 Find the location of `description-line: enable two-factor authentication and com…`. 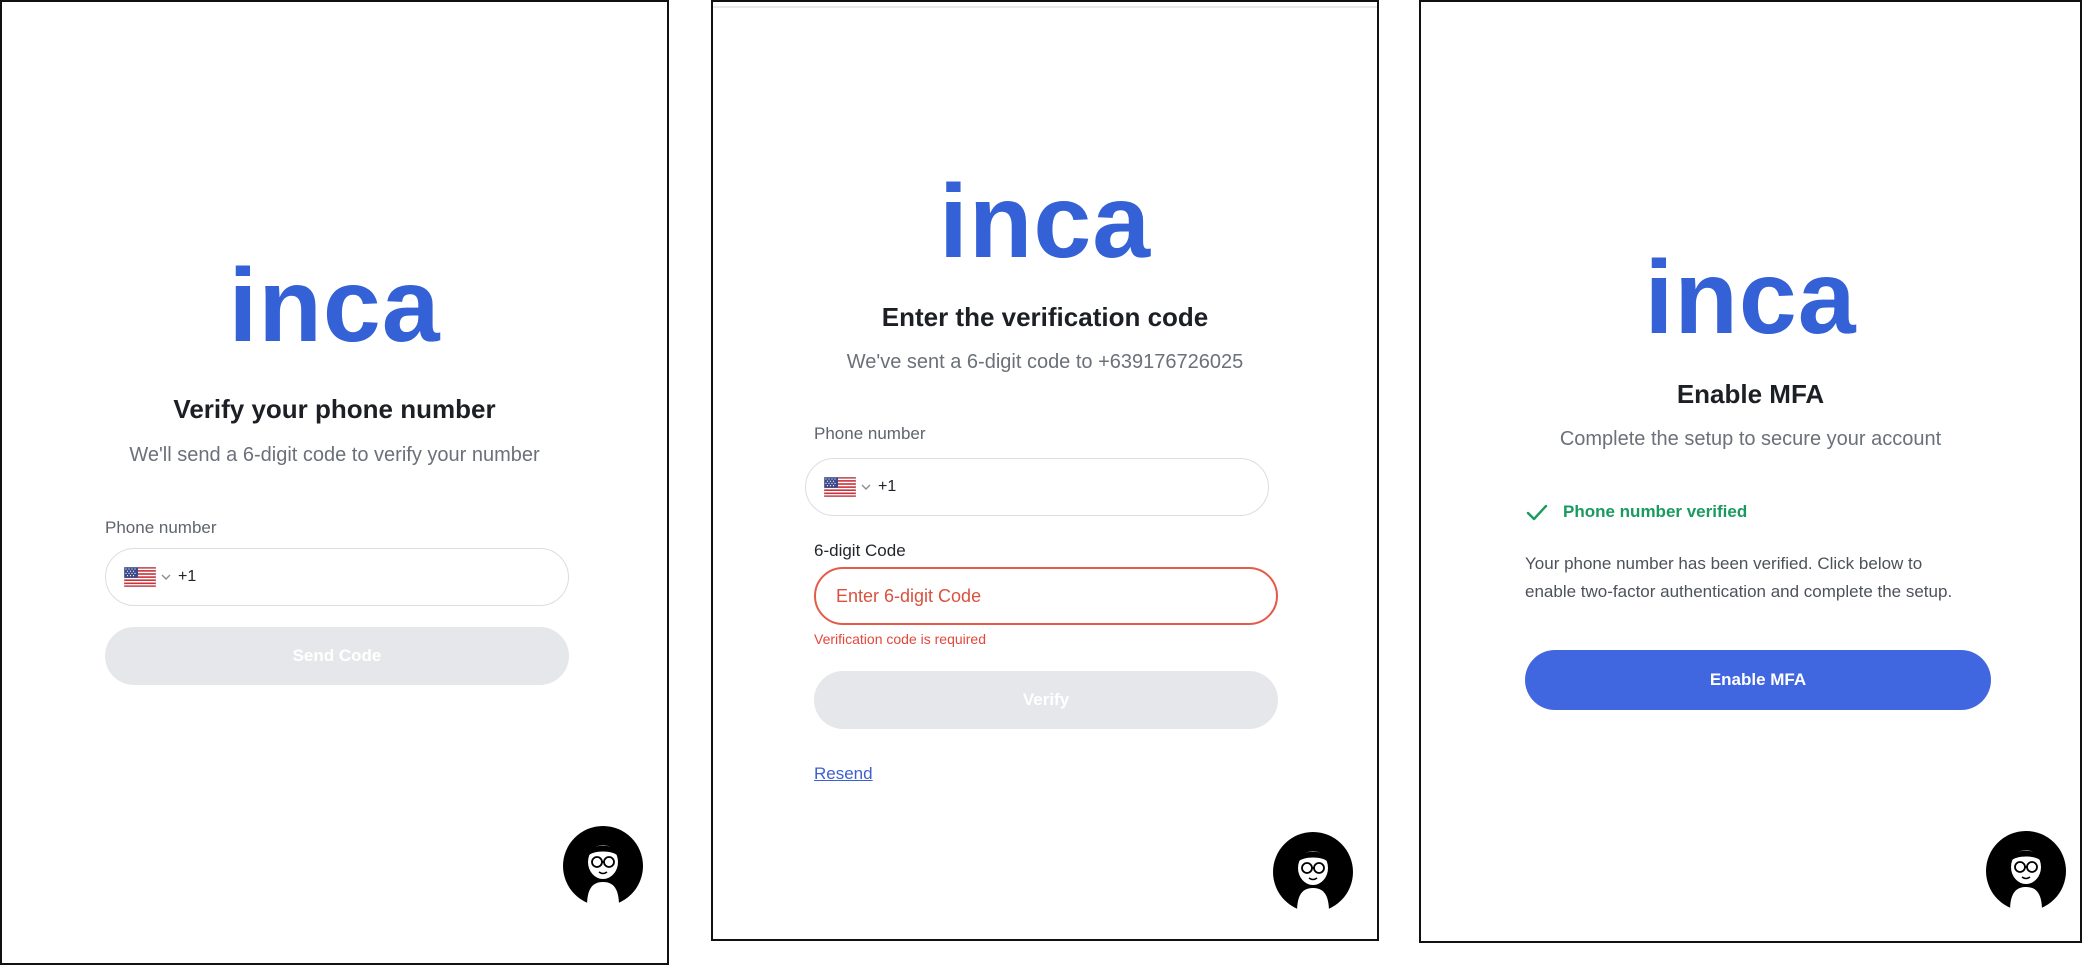

description-line: enable two-factor authentication and com… is located at coordinates (1739, 591).